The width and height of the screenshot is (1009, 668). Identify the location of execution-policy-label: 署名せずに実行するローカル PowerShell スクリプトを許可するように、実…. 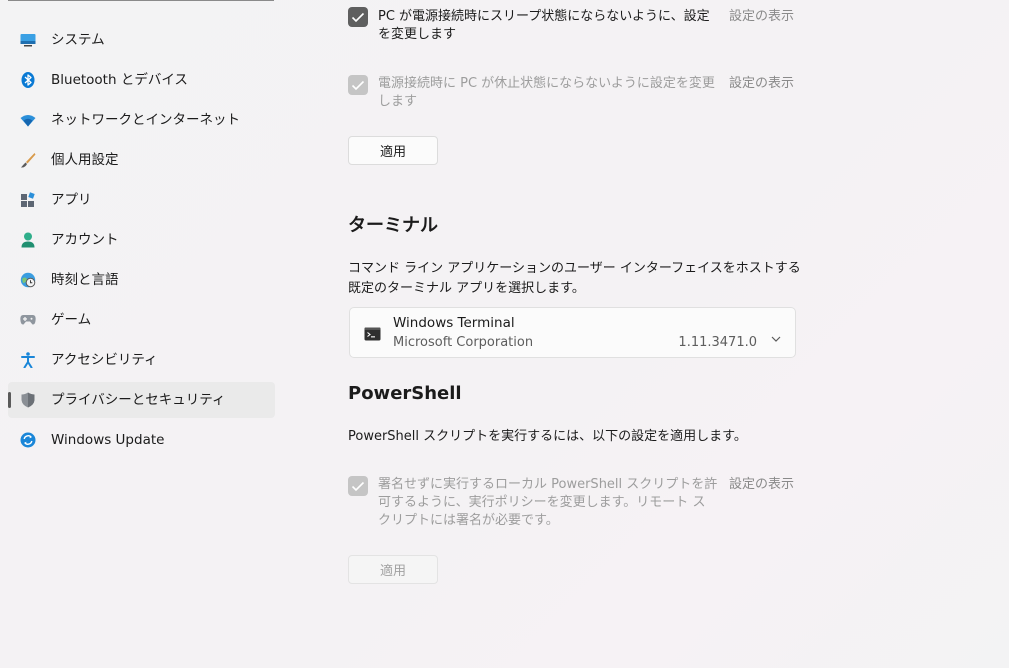
(548, 502).